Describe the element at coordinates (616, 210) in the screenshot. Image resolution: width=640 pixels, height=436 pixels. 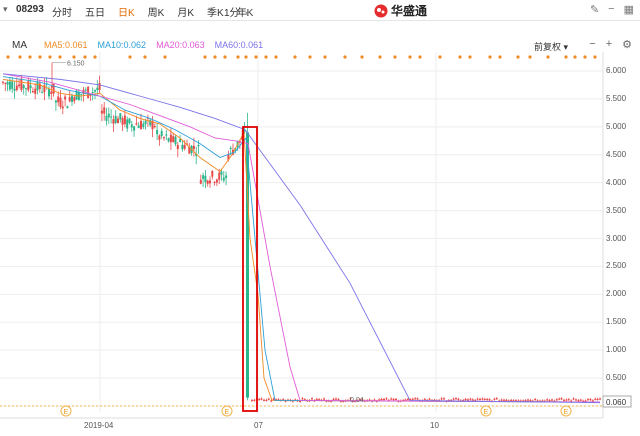
I see `y-tick-label: 3.500` at that location.